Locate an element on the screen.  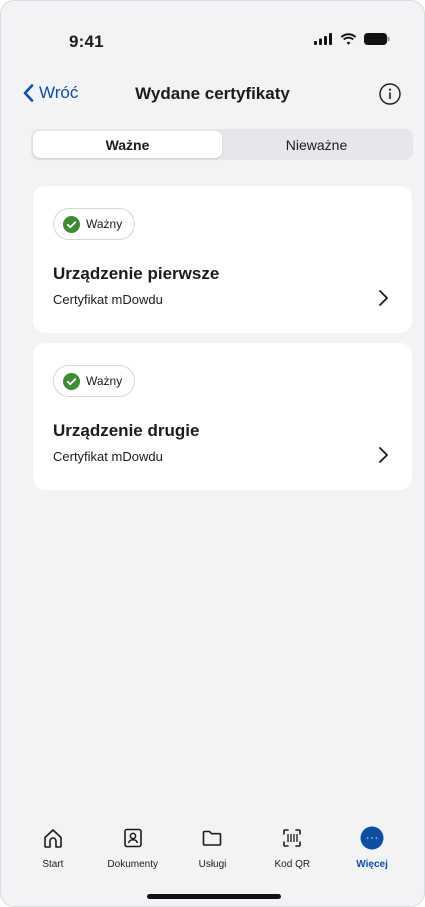
battery-icon is located at coordinates (377, 39).